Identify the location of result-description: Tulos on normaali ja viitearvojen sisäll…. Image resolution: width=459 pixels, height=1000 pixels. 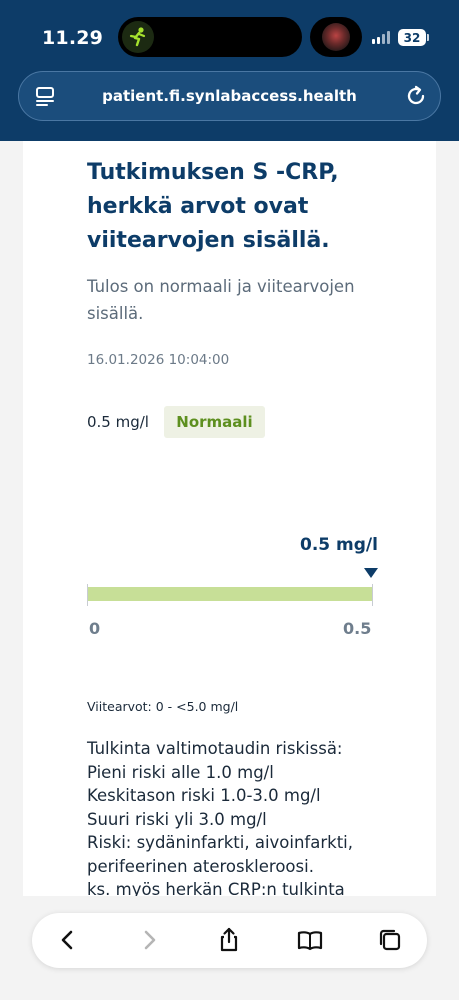
(221, 300).